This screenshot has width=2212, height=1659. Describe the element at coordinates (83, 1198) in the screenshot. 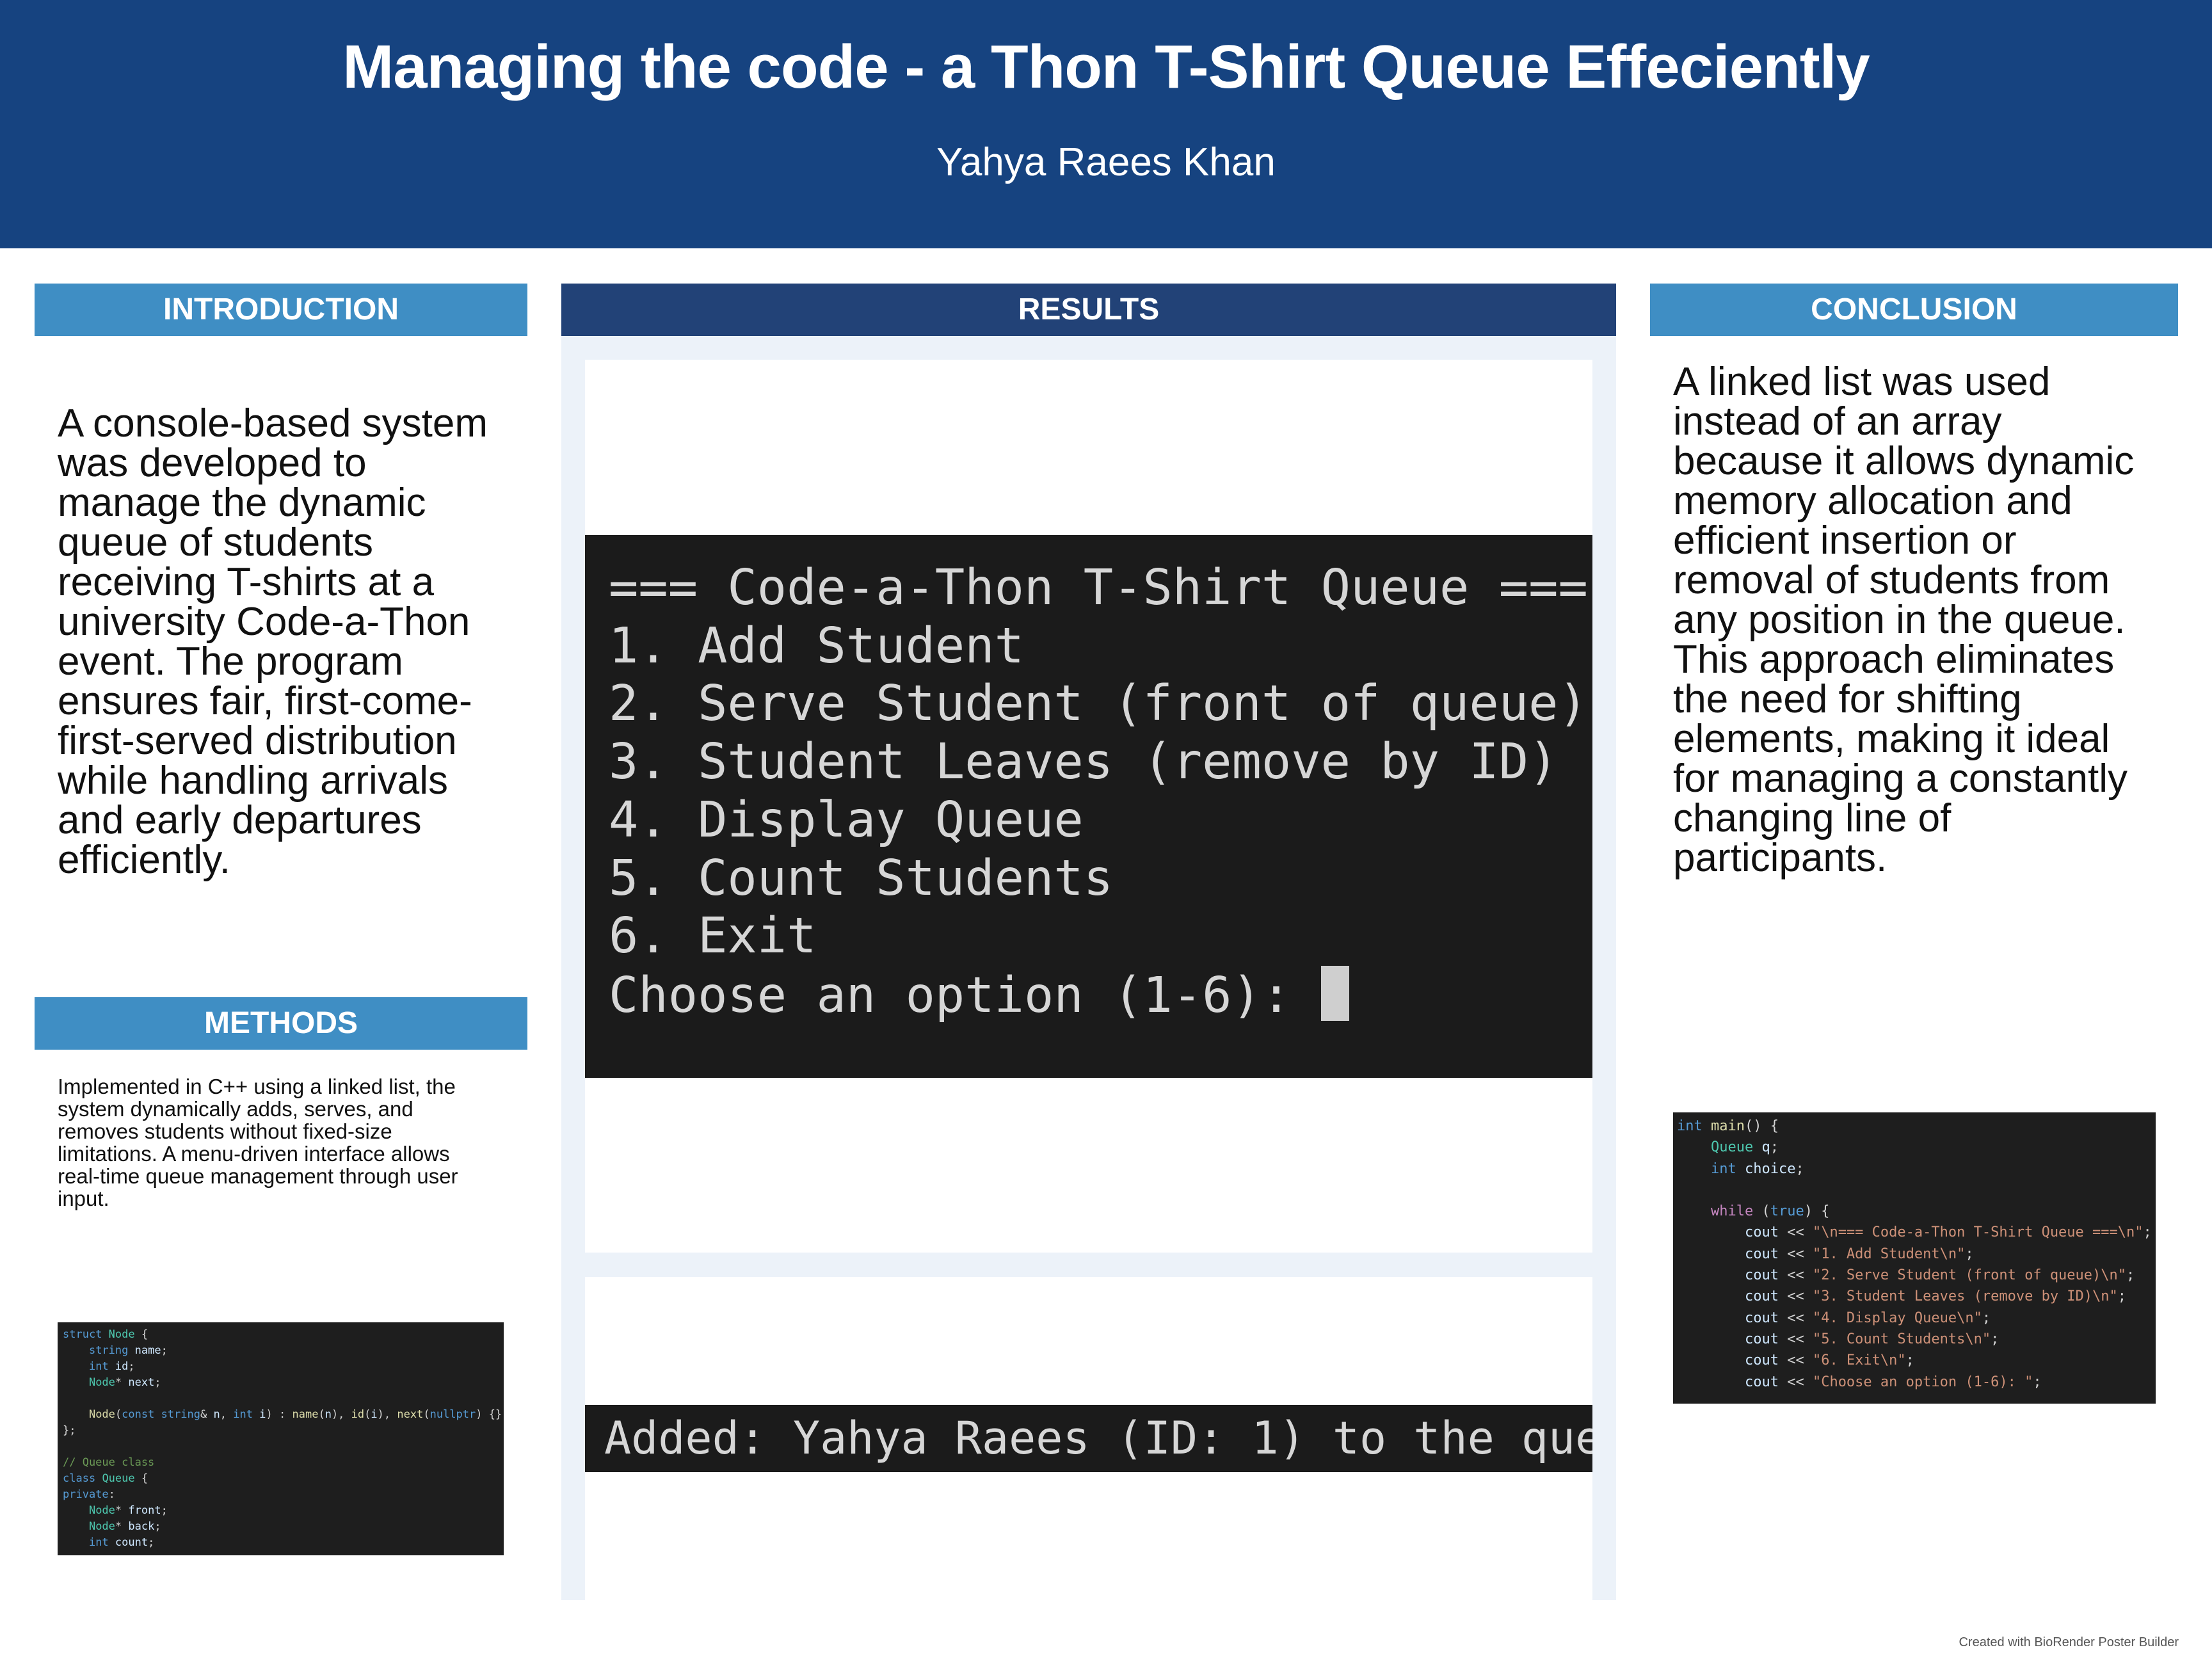

I see `methods-line: input.` at that location.